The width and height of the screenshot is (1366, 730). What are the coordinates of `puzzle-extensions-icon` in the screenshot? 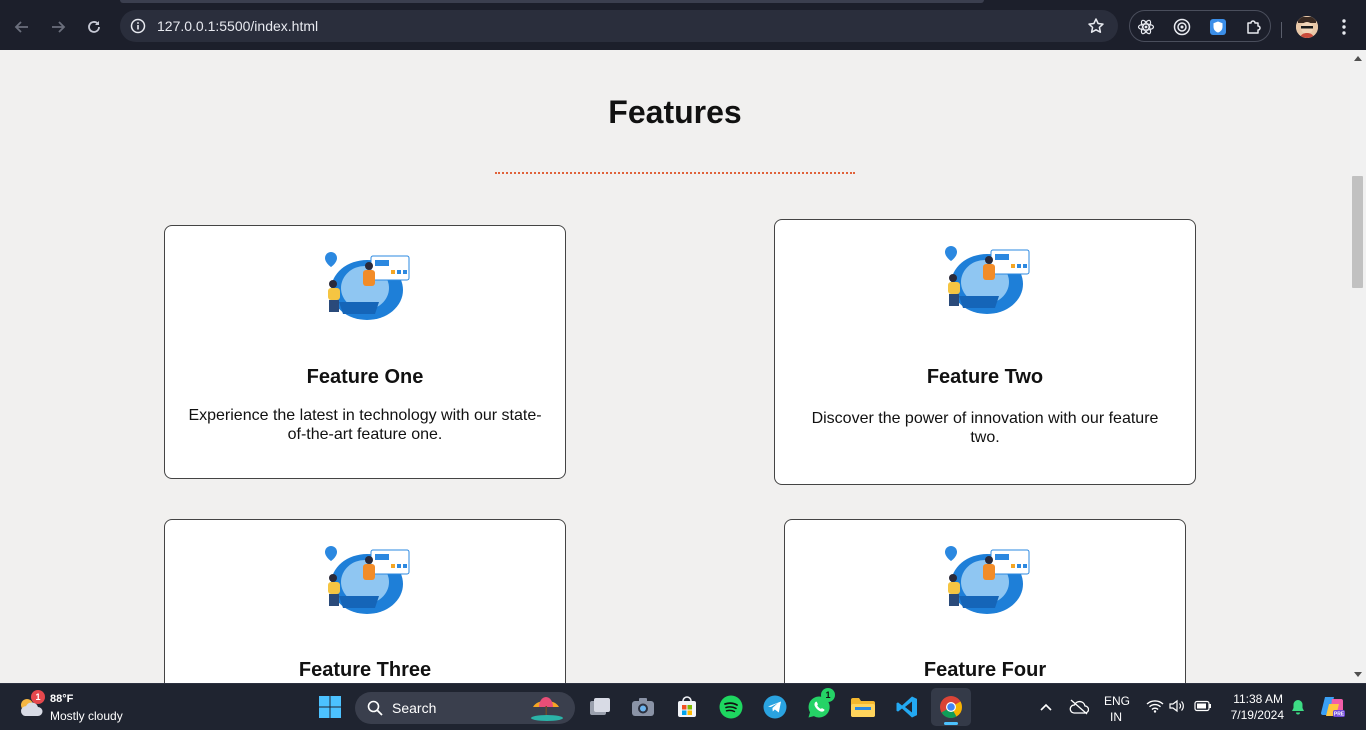 It's located at (1254, 27).